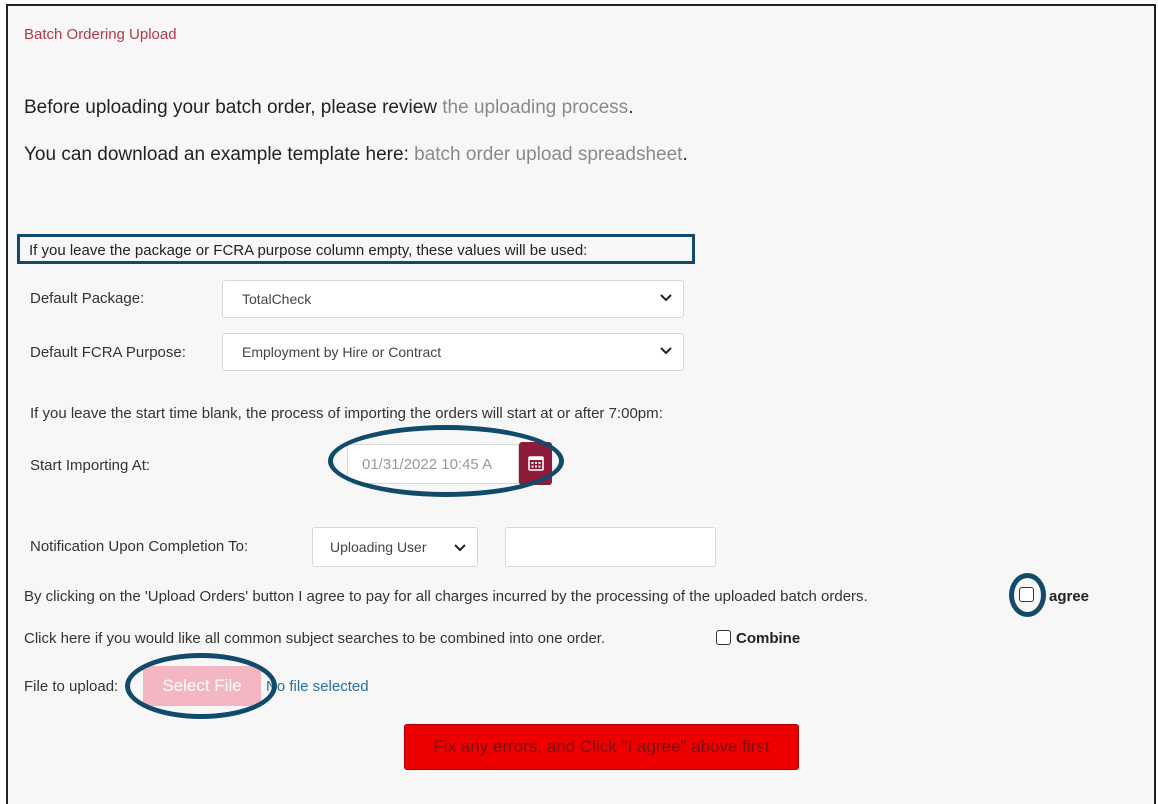  I want to click on file-status: No file selected, so click(317, 686).